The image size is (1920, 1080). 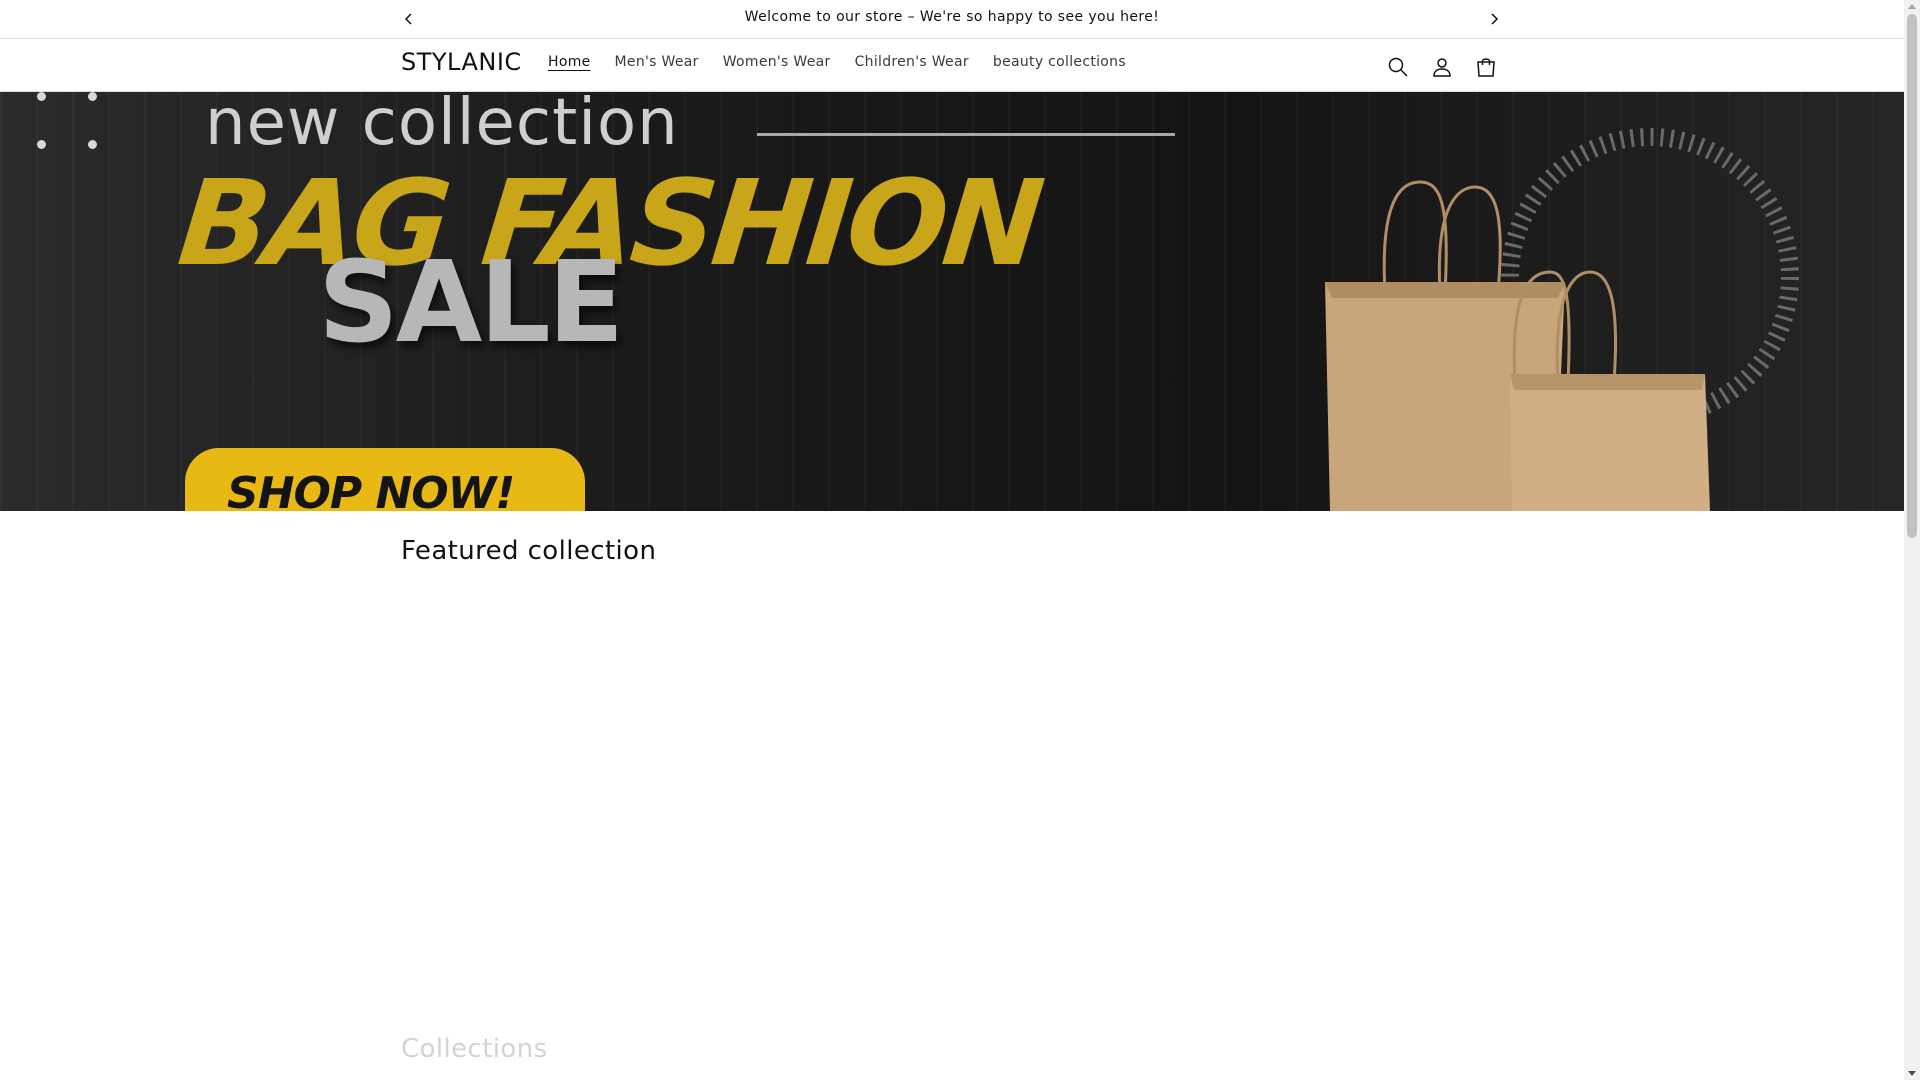 I want to click on announcement-prev-button, so click(x=409, y=19).